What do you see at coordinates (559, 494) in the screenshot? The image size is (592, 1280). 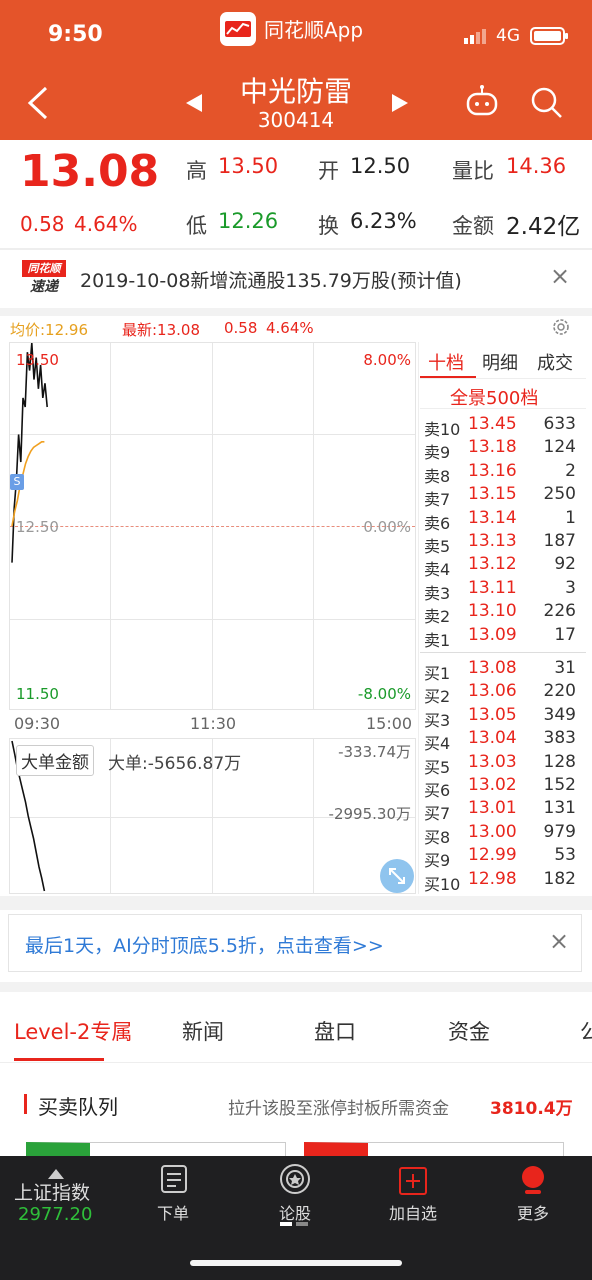 I see `sell-level-volume: 250` at bounding box center [559, 494].